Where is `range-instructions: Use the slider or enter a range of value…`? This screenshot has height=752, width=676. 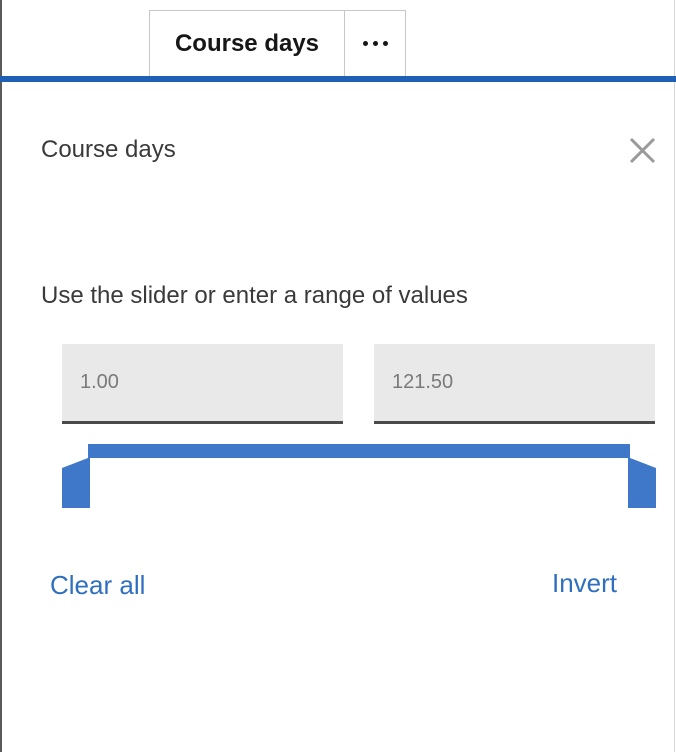 range-instructions: Use the slider or enter a range of value… is located at coordinates (254, 295).